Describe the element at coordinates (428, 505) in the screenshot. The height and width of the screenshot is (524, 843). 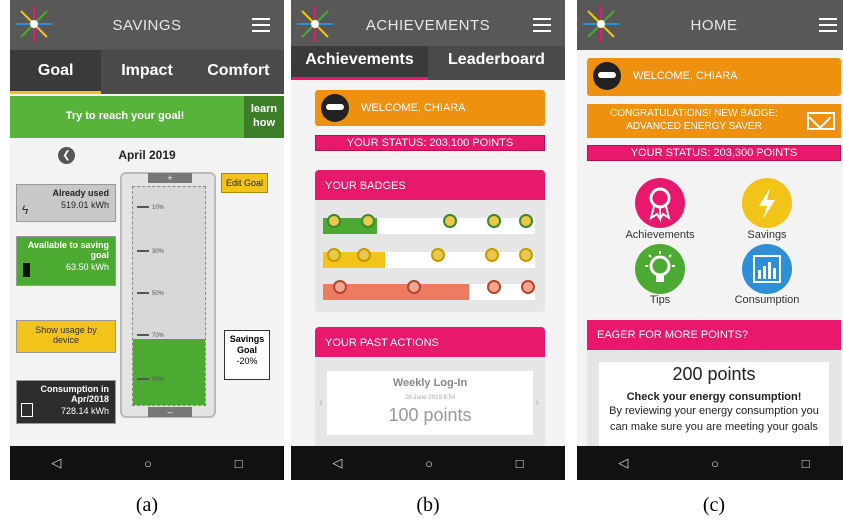
I see `caption-b: (b)` at that location.